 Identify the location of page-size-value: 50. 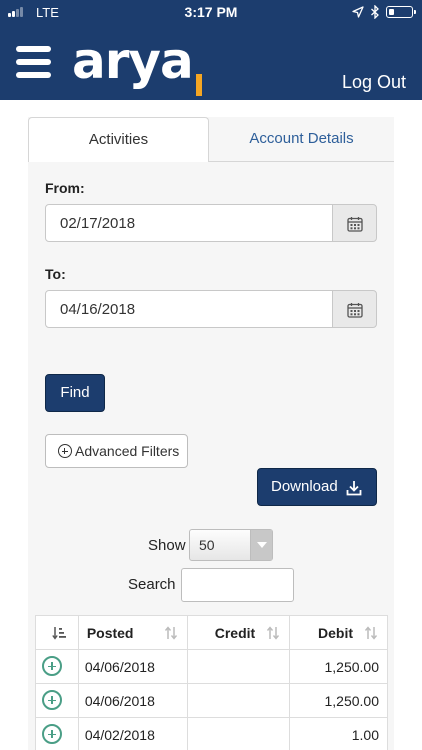
(207, 545).